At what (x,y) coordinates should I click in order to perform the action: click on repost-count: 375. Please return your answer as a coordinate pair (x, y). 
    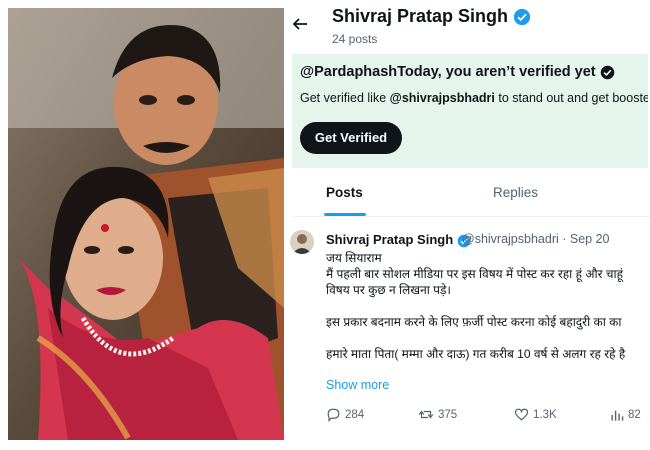
    Looking at the image, I should click on (448, 415).